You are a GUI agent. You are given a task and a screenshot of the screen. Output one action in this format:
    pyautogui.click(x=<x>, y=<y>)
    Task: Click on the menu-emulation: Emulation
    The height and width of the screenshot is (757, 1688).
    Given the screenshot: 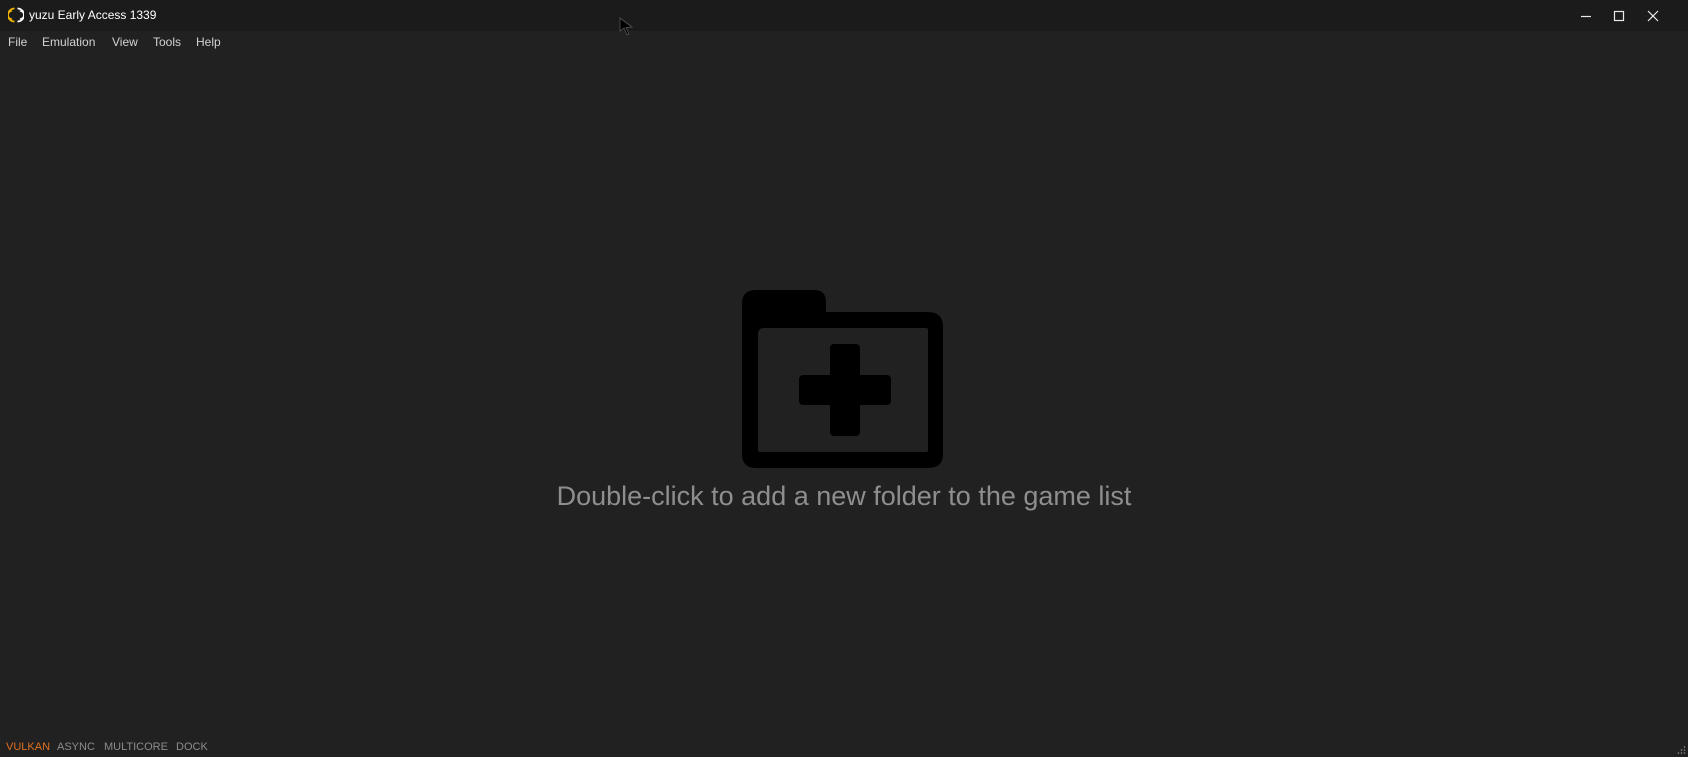 What is the action you would take?
    pyautogui.click(x=68, y=42)
    